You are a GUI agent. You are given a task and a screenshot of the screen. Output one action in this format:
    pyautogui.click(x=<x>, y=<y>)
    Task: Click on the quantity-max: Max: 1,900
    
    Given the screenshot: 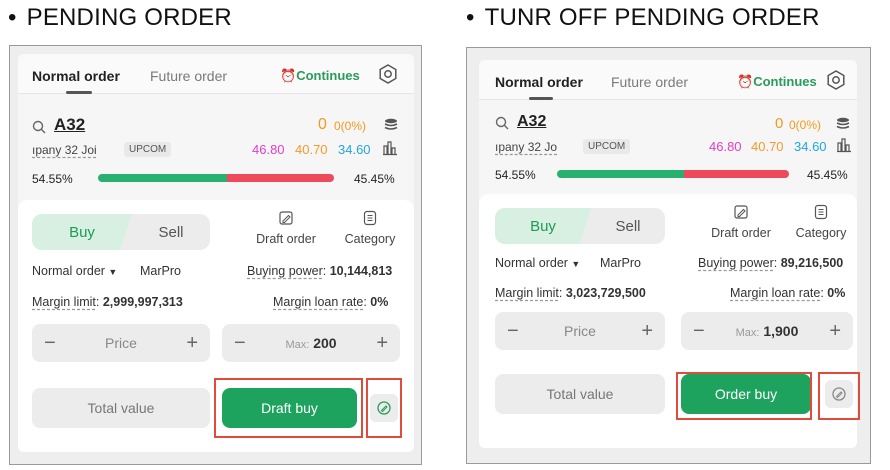 What is the action you would take?
    pyautogui.click(x=767, y=331)
    